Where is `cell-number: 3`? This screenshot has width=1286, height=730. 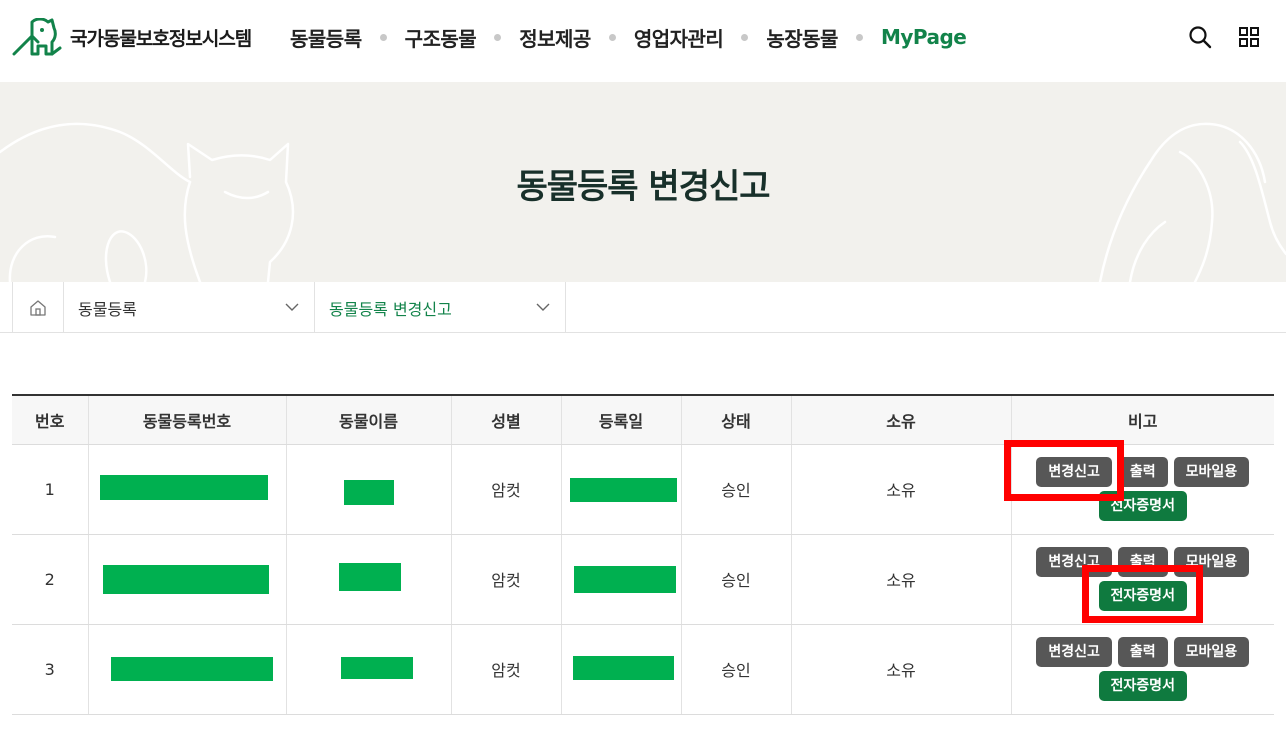 cell-number: 3 is located at coordinates (50, 669).